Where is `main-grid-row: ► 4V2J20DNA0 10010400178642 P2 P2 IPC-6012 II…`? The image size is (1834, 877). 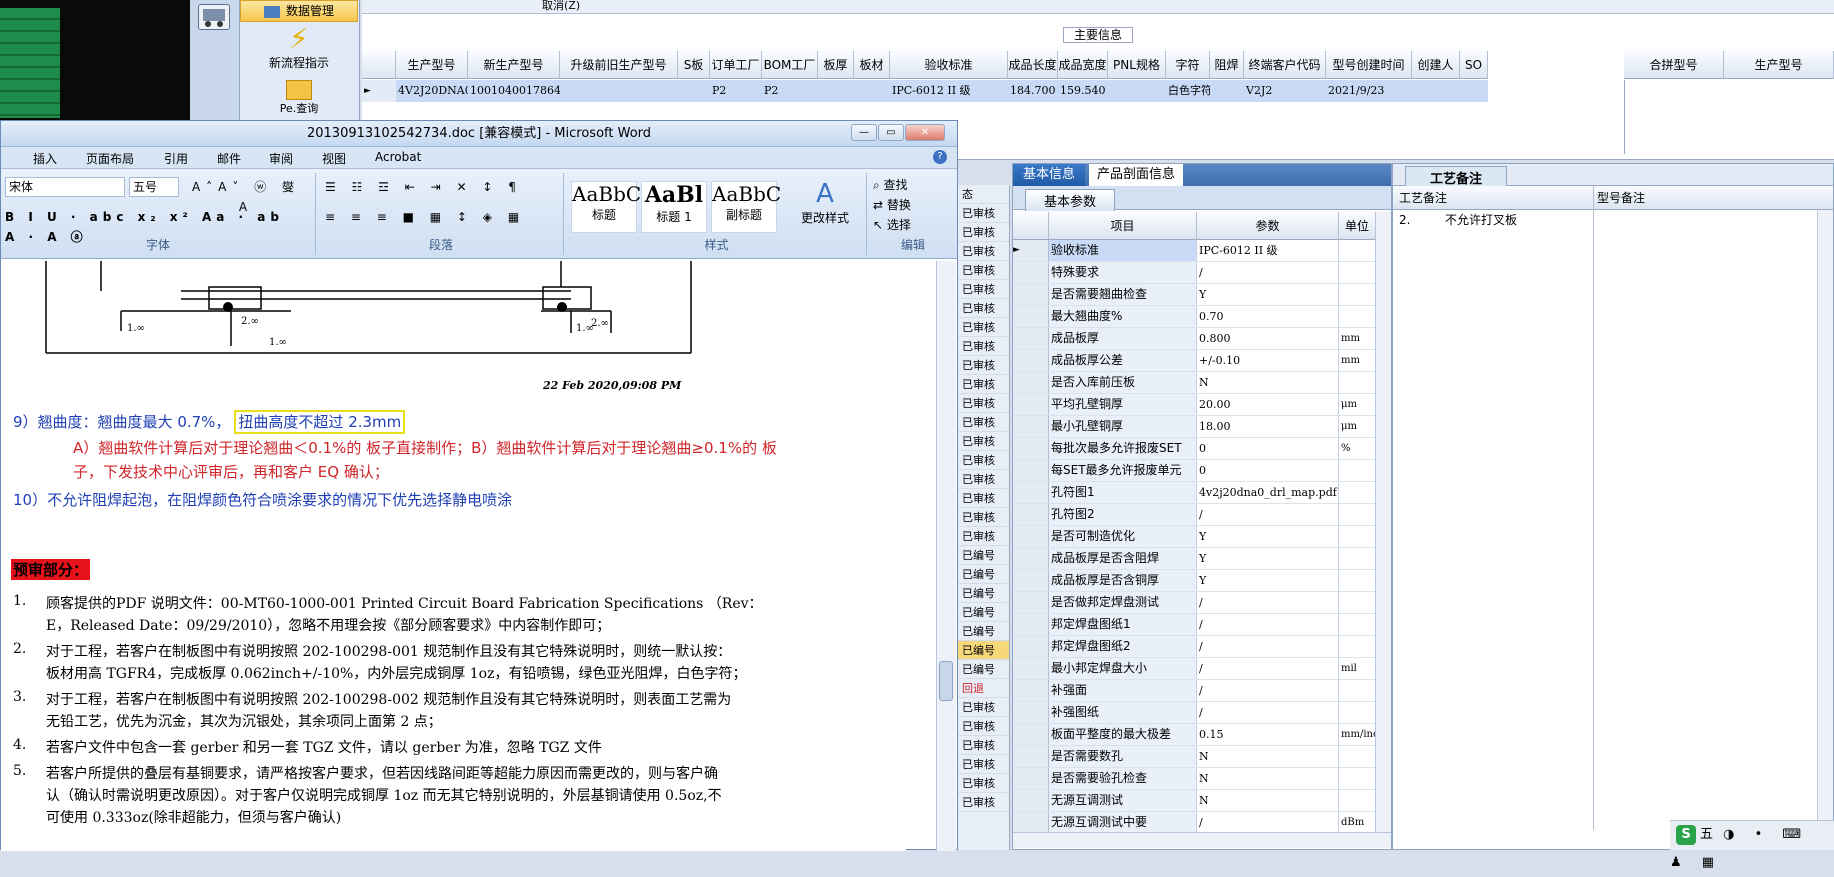
main-grid-row: ► 4V2J20DNA0 10010400178642 P2 P2 IPC-6012 II… is located at coordinates (993, 91).